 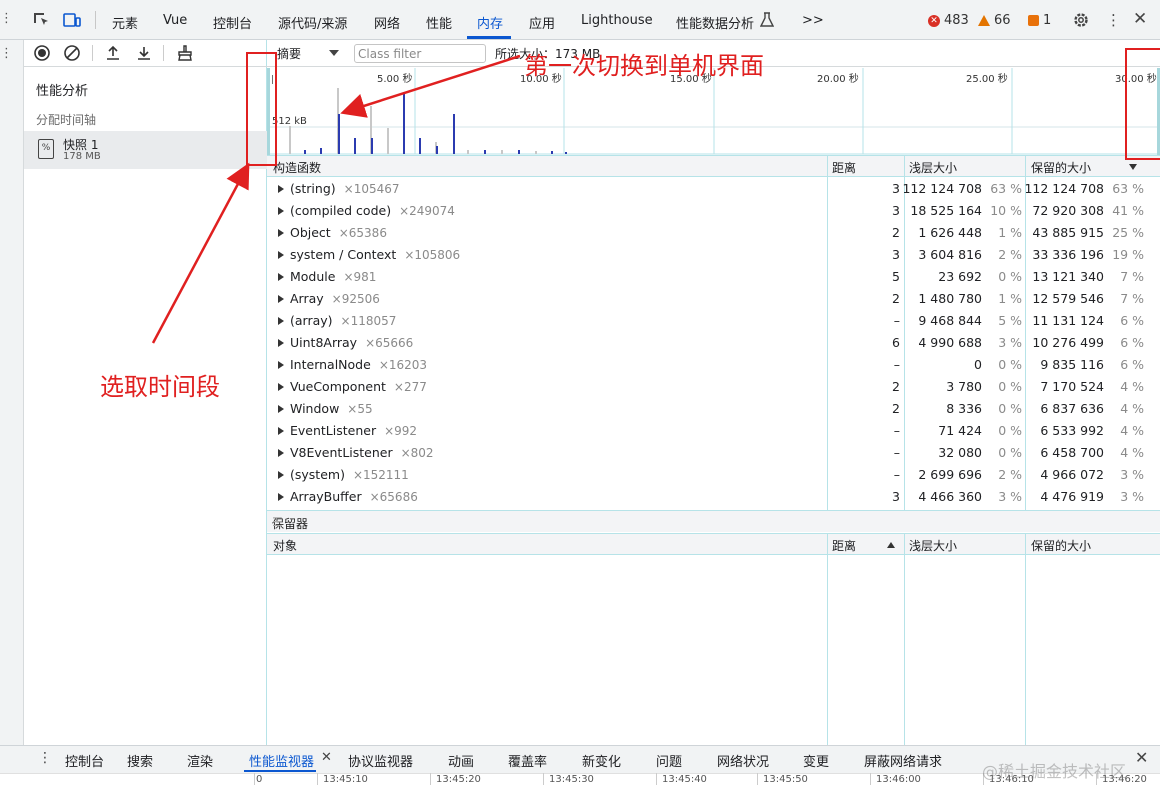 I want to click on chevron-down-icon, so click(x=334, y=53).